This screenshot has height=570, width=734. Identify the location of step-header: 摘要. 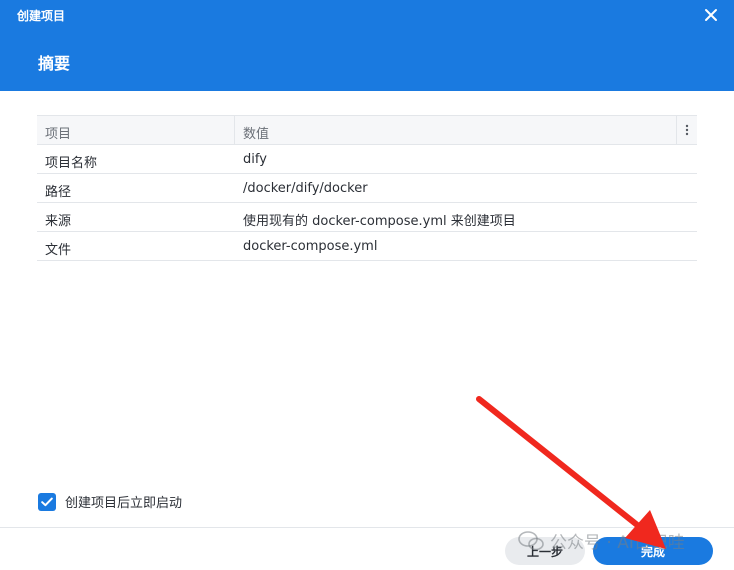
(367, 60).